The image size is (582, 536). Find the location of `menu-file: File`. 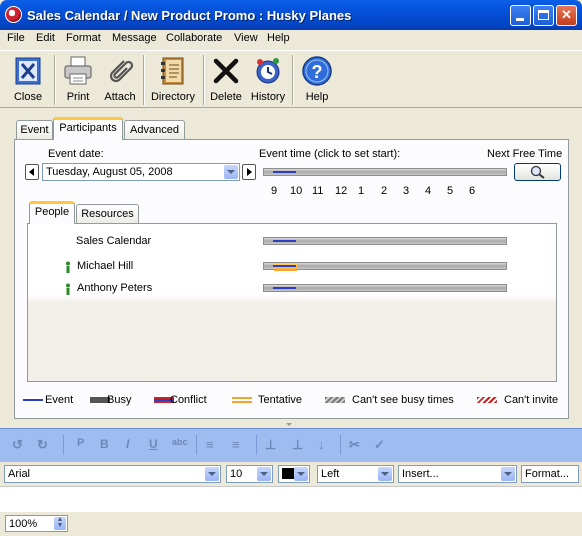

menu-file: File is located at coordinates (16, 38).